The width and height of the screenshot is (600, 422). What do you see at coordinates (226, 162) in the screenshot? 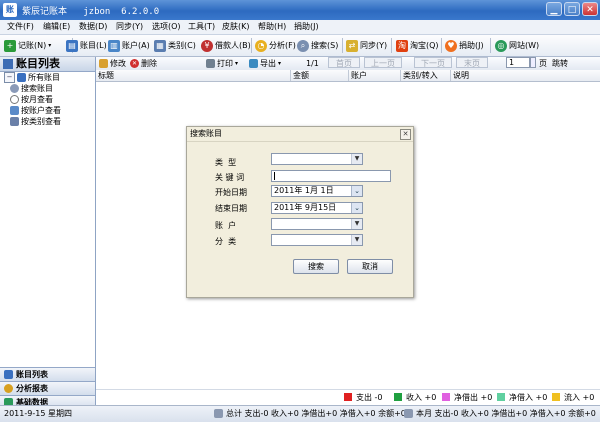
I see `type-label: 类 型` at bounding box center [226, 162].